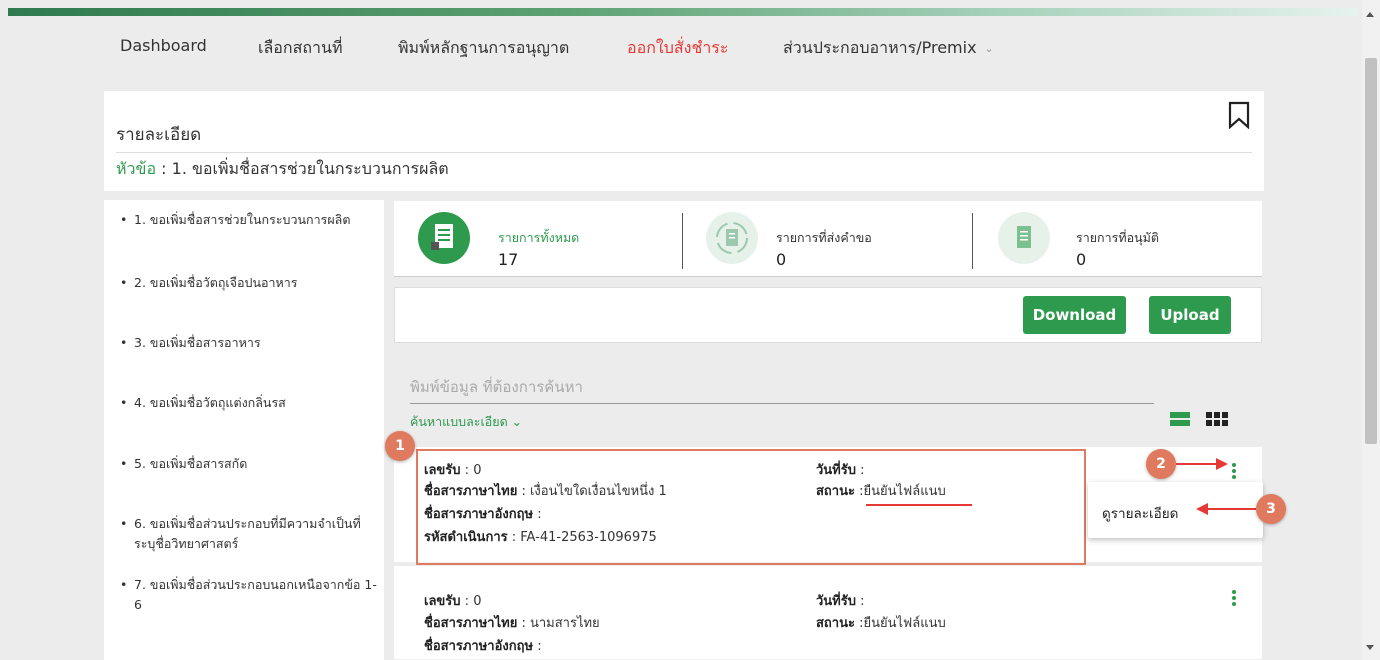 Image resolution: width=1380 pixels, height=660 pixels. Describe the element at coordinates (1370, 14) in the screenshot. I see `scroll-up-icon` at that location.